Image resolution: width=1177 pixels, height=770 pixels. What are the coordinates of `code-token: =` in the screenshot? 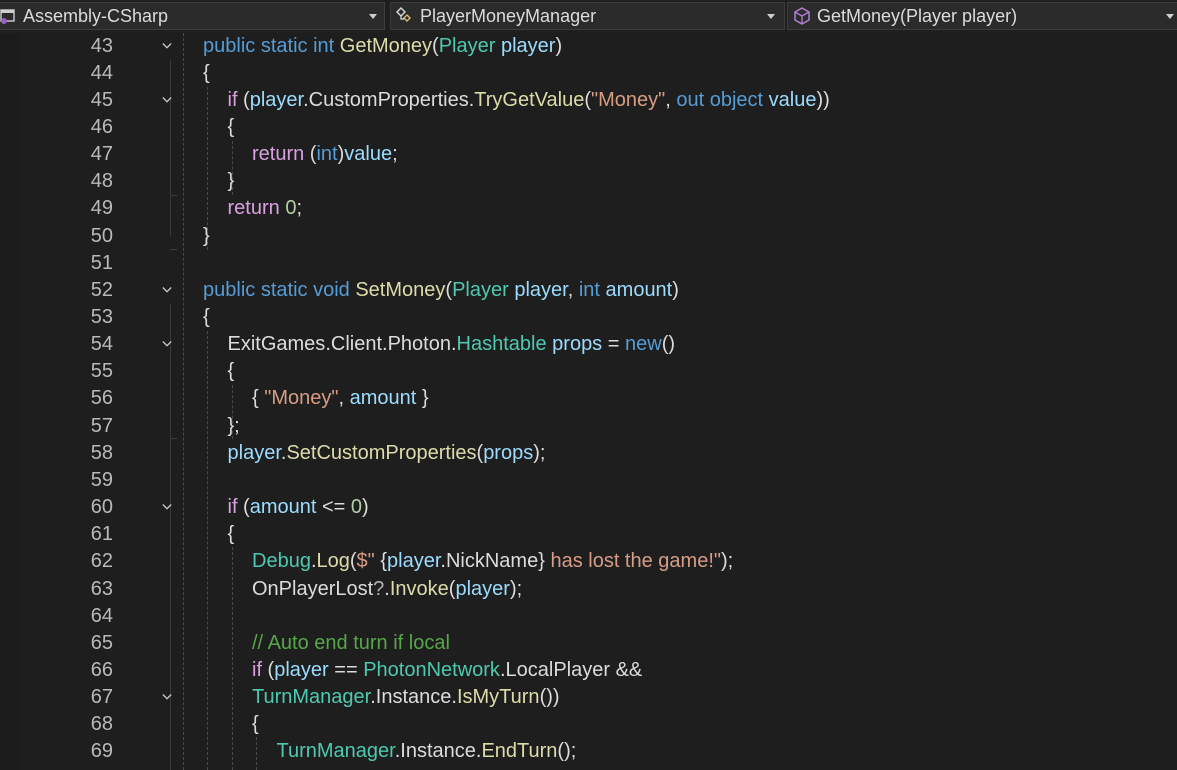 It's located at (613, 344).